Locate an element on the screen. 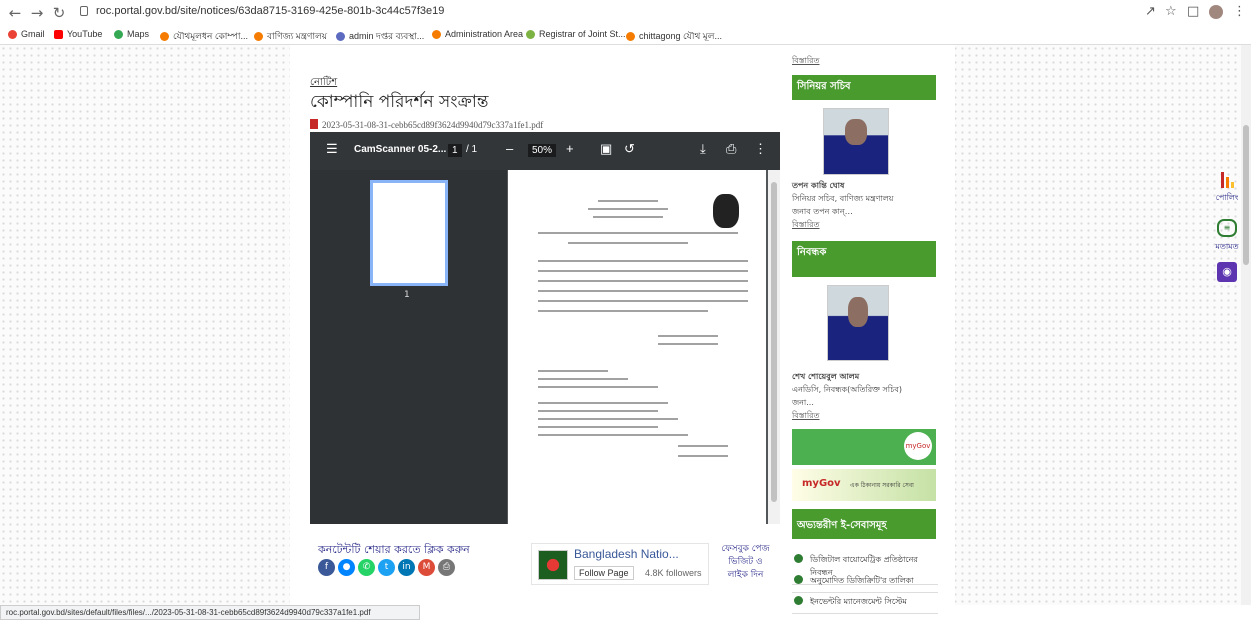  fit-page-icon: ▣ is located at coordinates (606, 149).